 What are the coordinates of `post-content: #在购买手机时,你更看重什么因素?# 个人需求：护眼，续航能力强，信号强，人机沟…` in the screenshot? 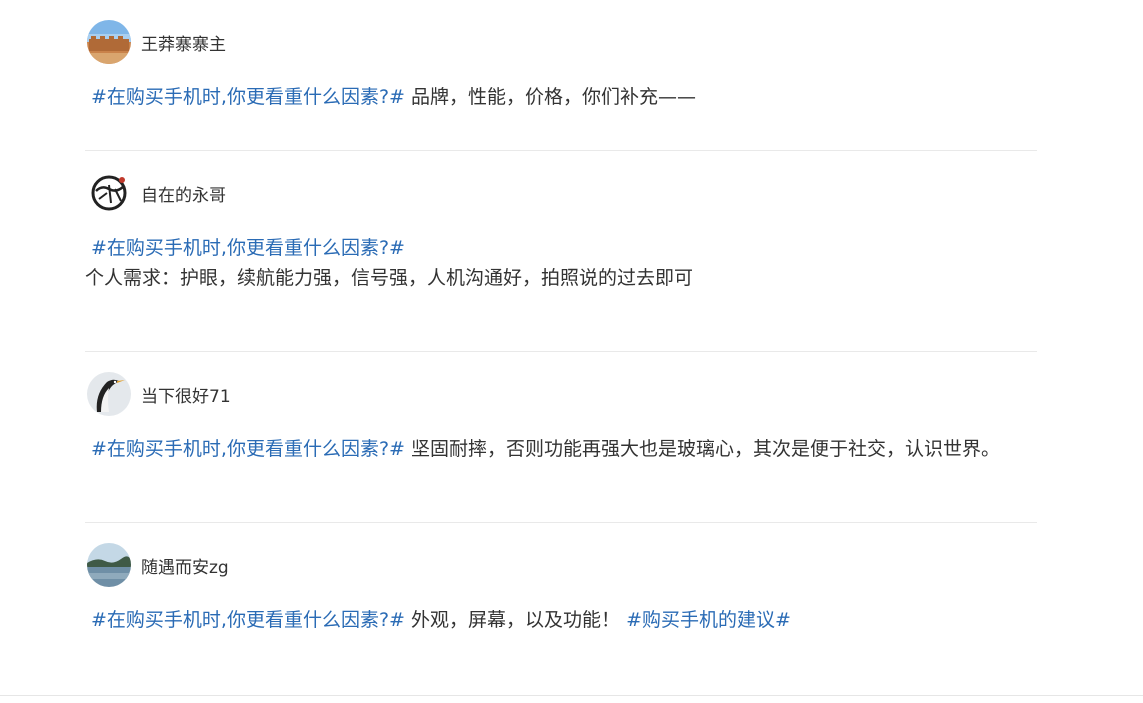 It's located at (389, 263).